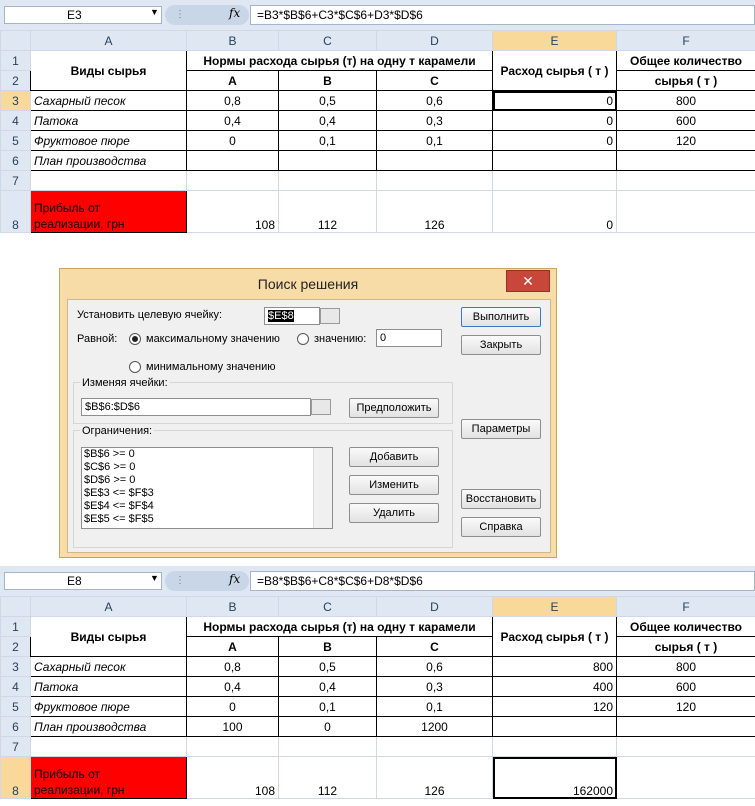 The width and height of the screenshot is (755, 806). What do you see at coordinates (292, 316) in the screenshot?
I see `target-cell-input: $E$8` at bounding box center [292, 316].